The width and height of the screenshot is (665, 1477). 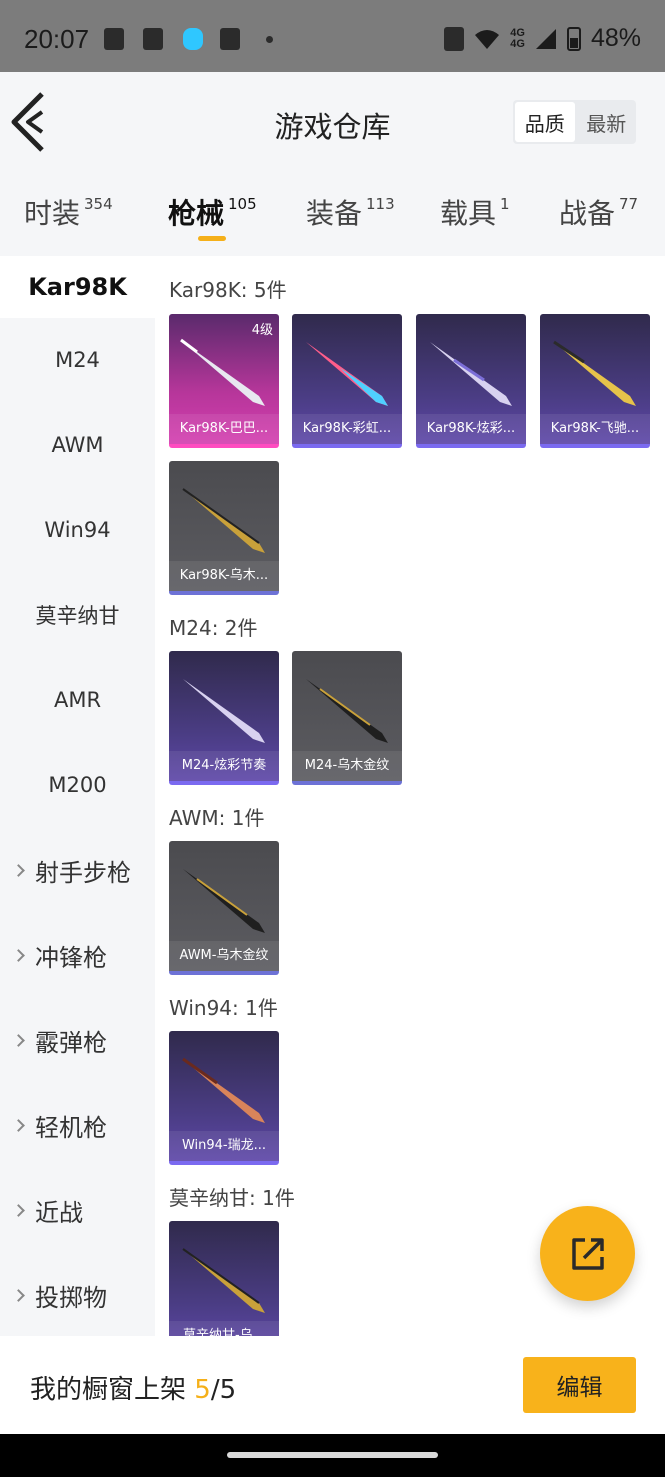 What do you see at coordinates (212, 238) in the screenshot?
I see `tab-active-indicator` at bounding box center [212, 238].